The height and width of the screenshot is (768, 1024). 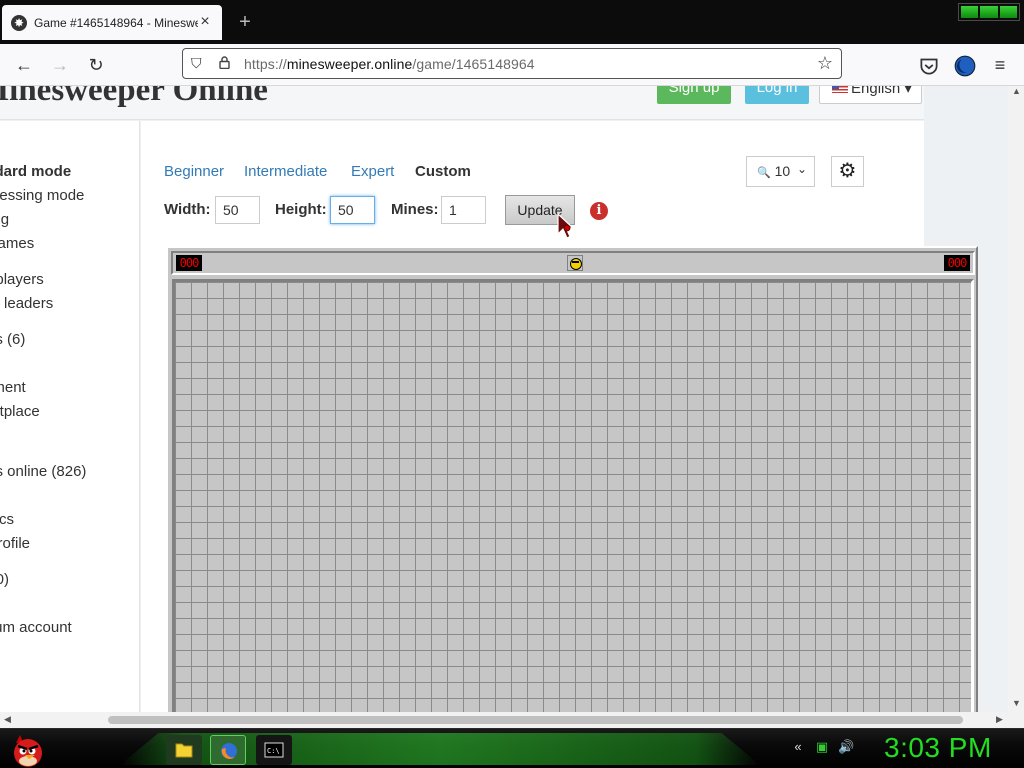 I want to click on timer-counter: 000, so click(x=957, y=263).